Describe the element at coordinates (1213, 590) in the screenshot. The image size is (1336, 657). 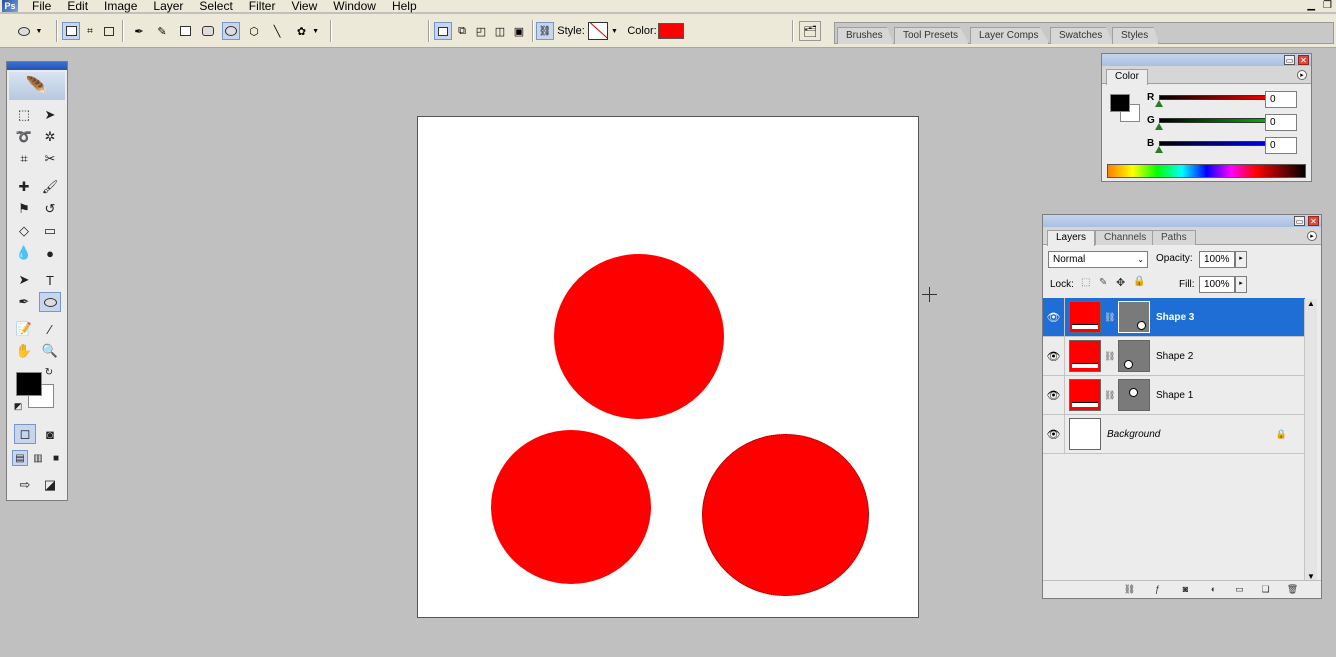
I see `adjustment-layer-icon: ◐` at that location.